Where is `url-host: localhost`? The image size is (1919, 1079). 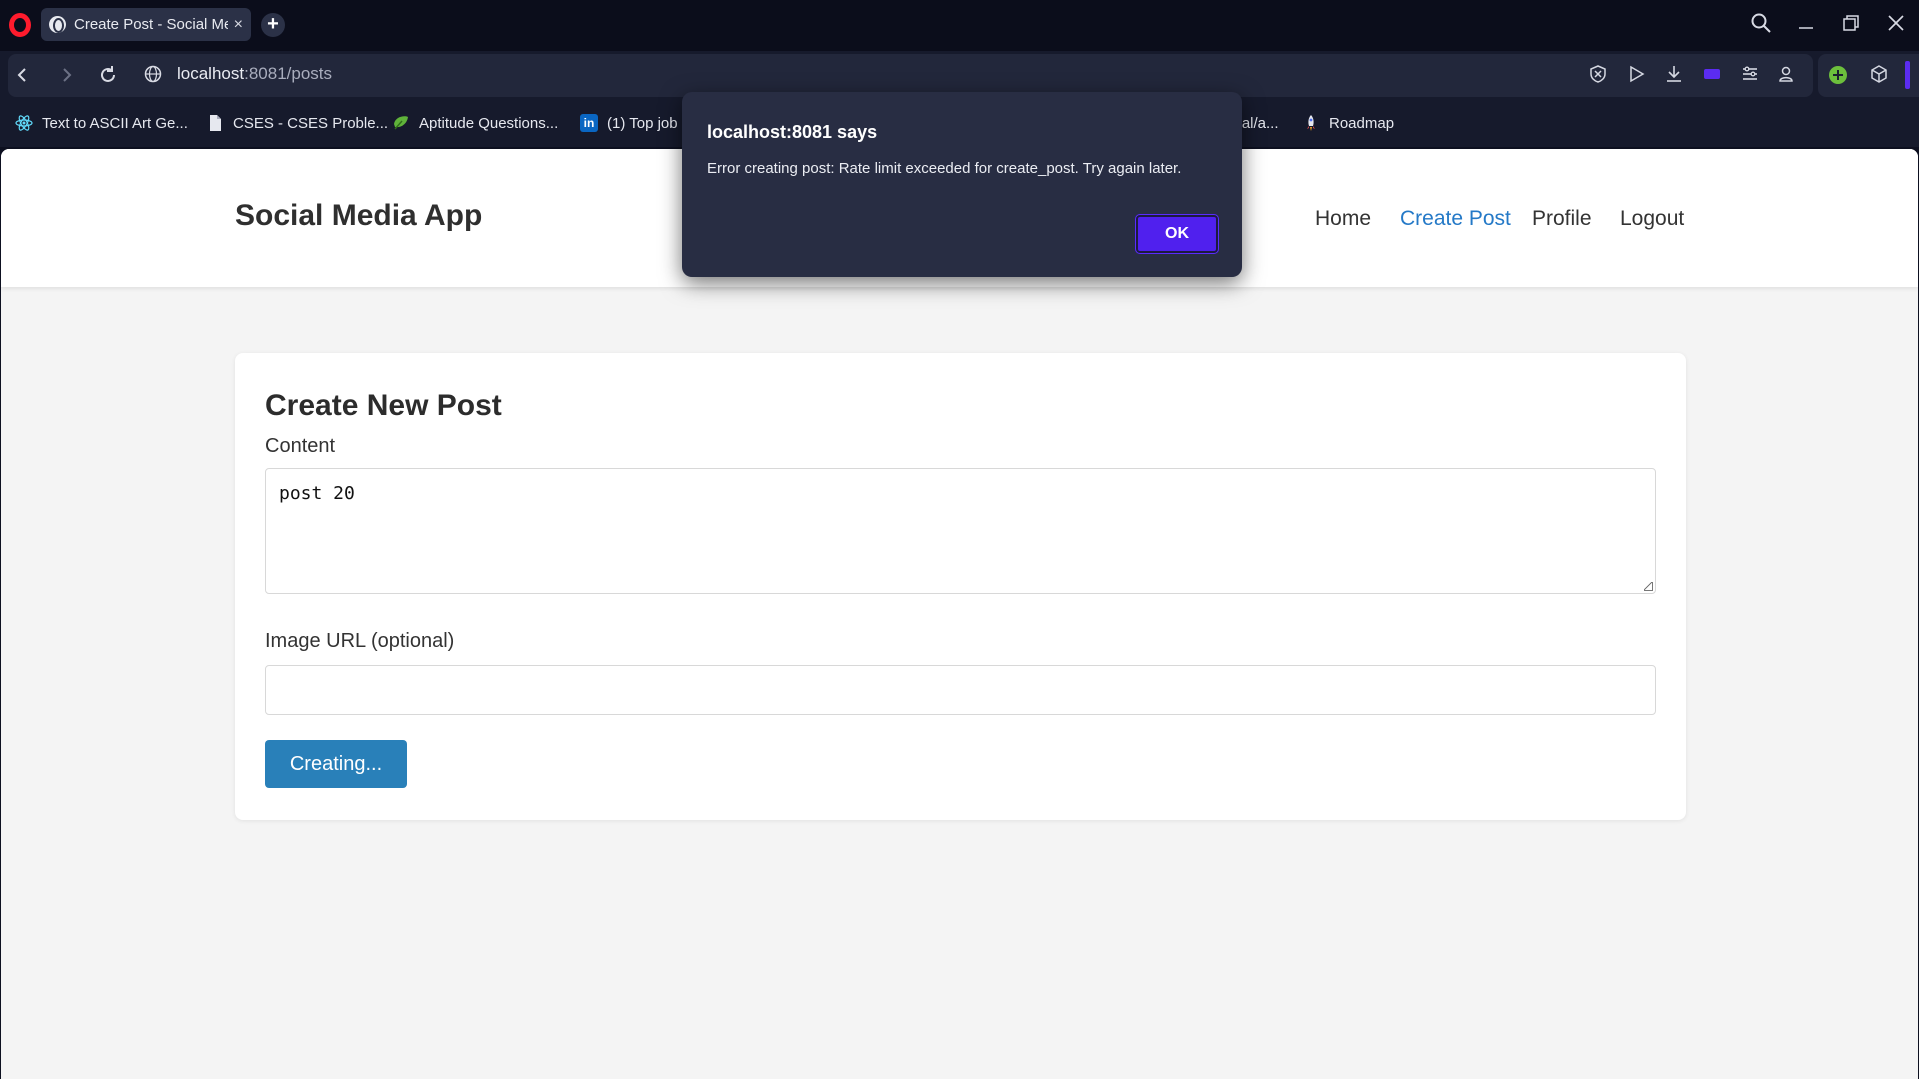 url-host: localhost is located at coordinates (211, 73).